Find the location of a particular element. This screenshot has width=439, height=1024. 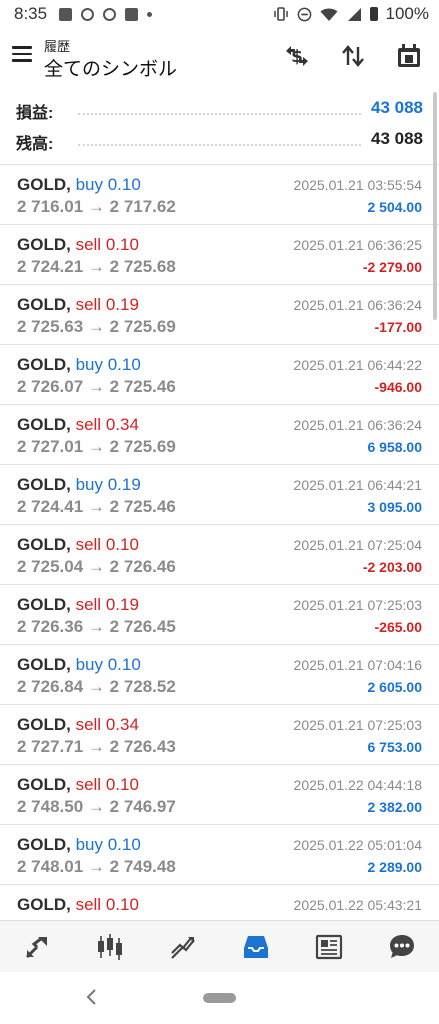

news-icon is located at coordinates (329, 947).